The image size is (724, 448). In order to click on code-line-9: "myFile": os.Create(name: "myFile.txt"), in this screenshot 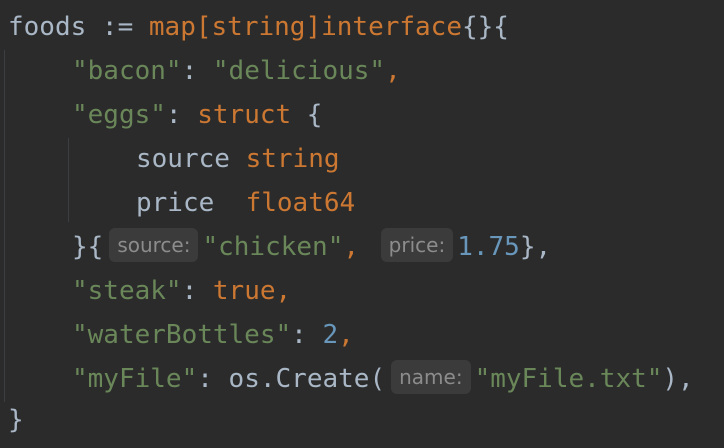, I will do `click(383, 379)`.